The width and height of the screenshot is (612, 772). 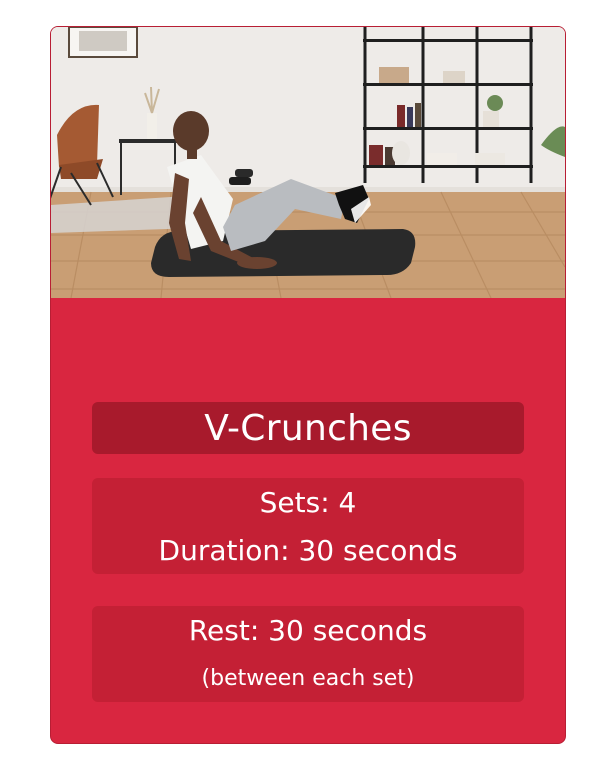 What do you see at coordinates (308, 526) in the screenshot?
I see `sets-duration-box: Sets: 4 Duration: 30 seconds` at bounding box center [308, 526].